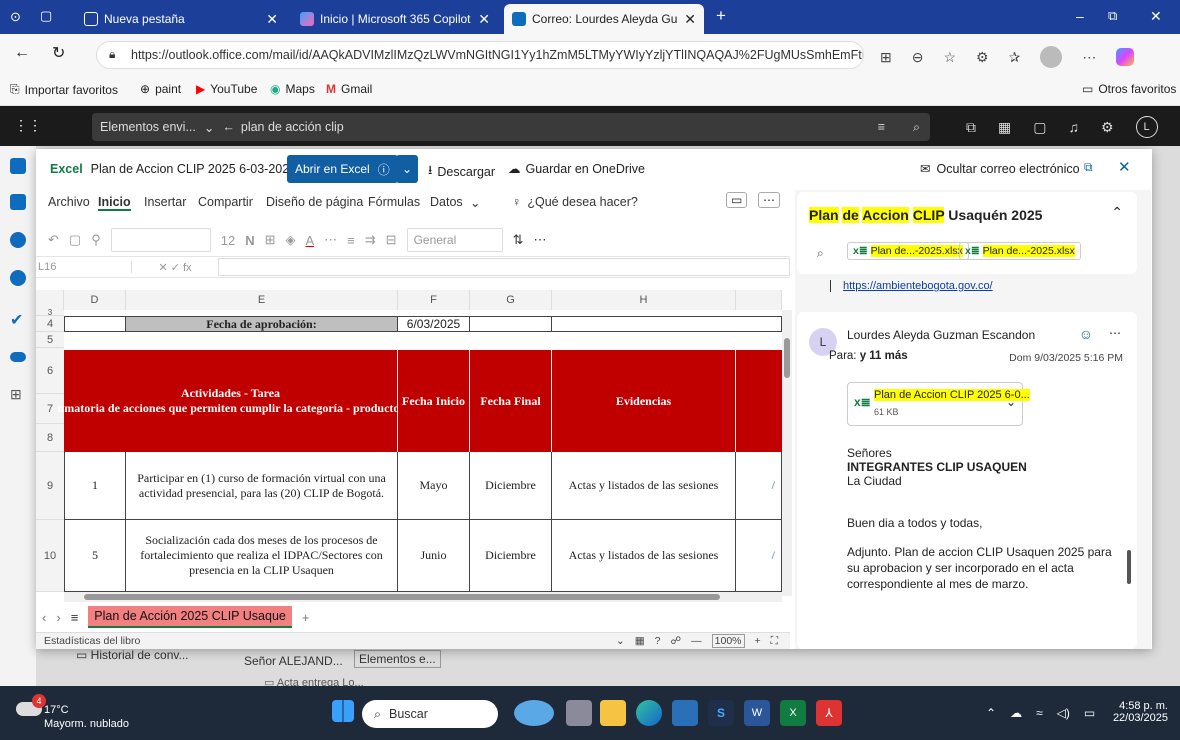  Describe the element at coordinates (534, 713) in the screenshot. I see `widgets-icon` at that location.